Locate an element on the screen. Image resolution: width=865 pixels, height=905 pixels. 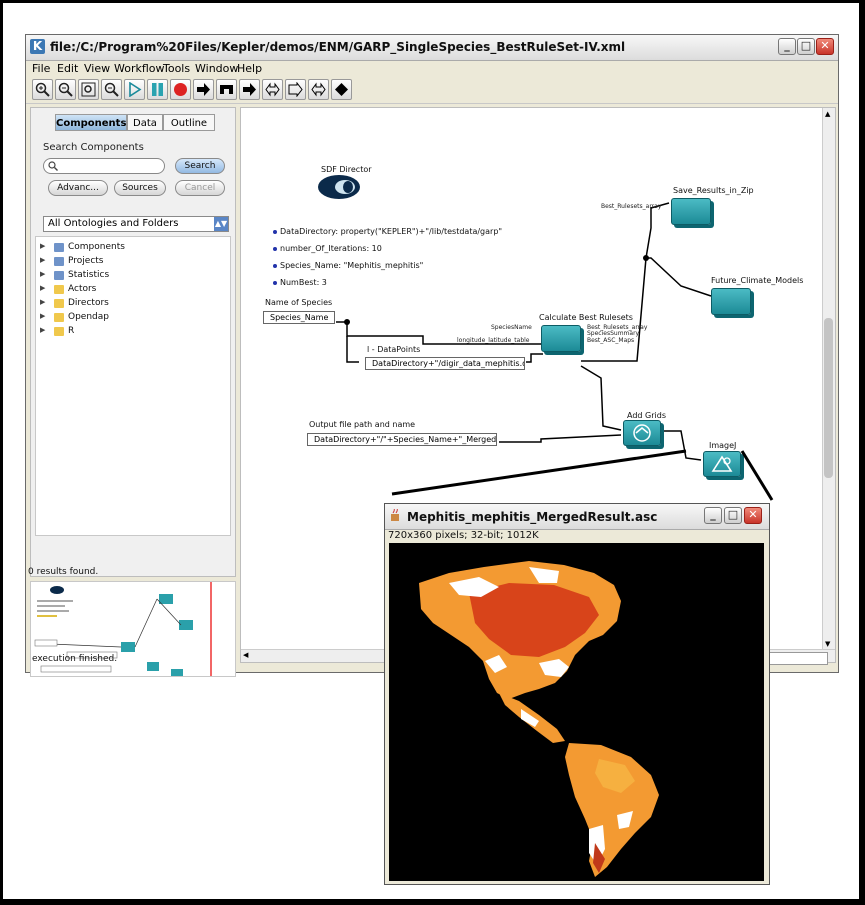
image-maximize-button: □ is located at coordinates (733, 515).